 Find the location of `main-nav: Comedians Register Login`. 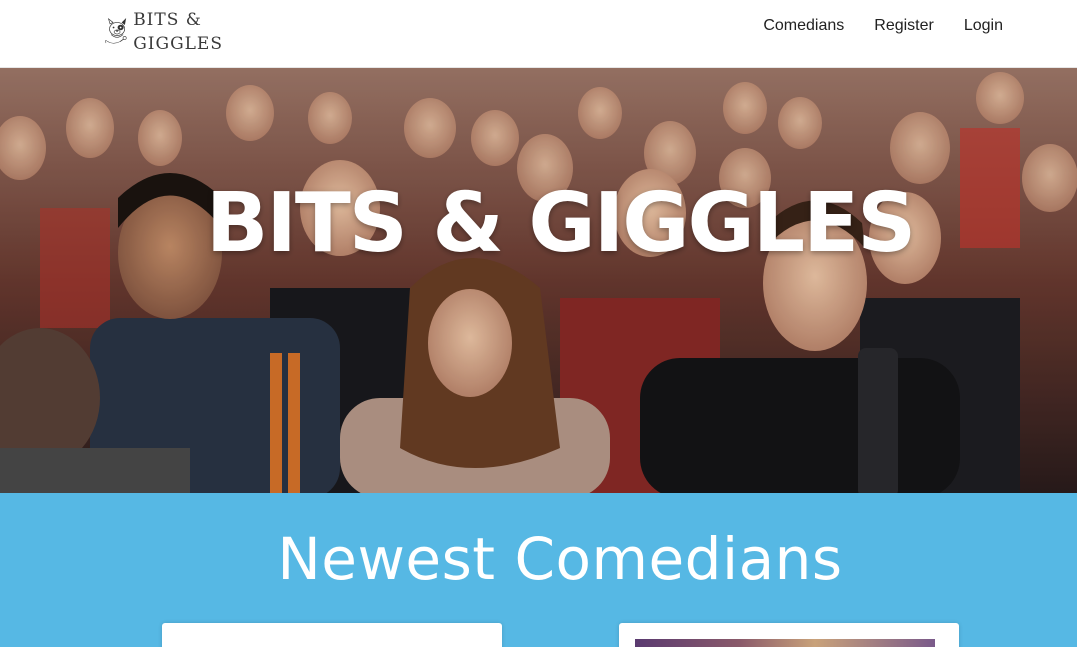

main-nav: Comedians Register Login is located at coordinates (868, 26).